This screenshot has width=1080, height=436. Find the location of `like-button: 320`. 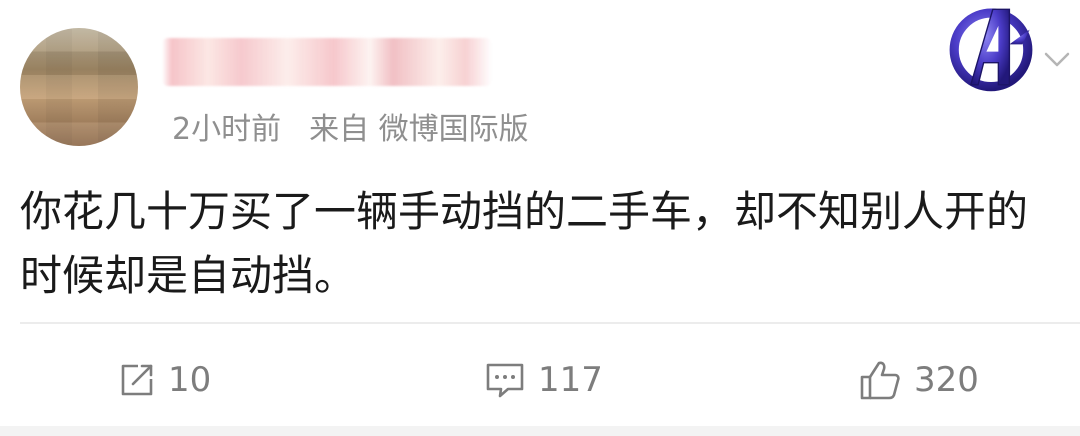

like-button: 320 is located at coordinates (918, 380).